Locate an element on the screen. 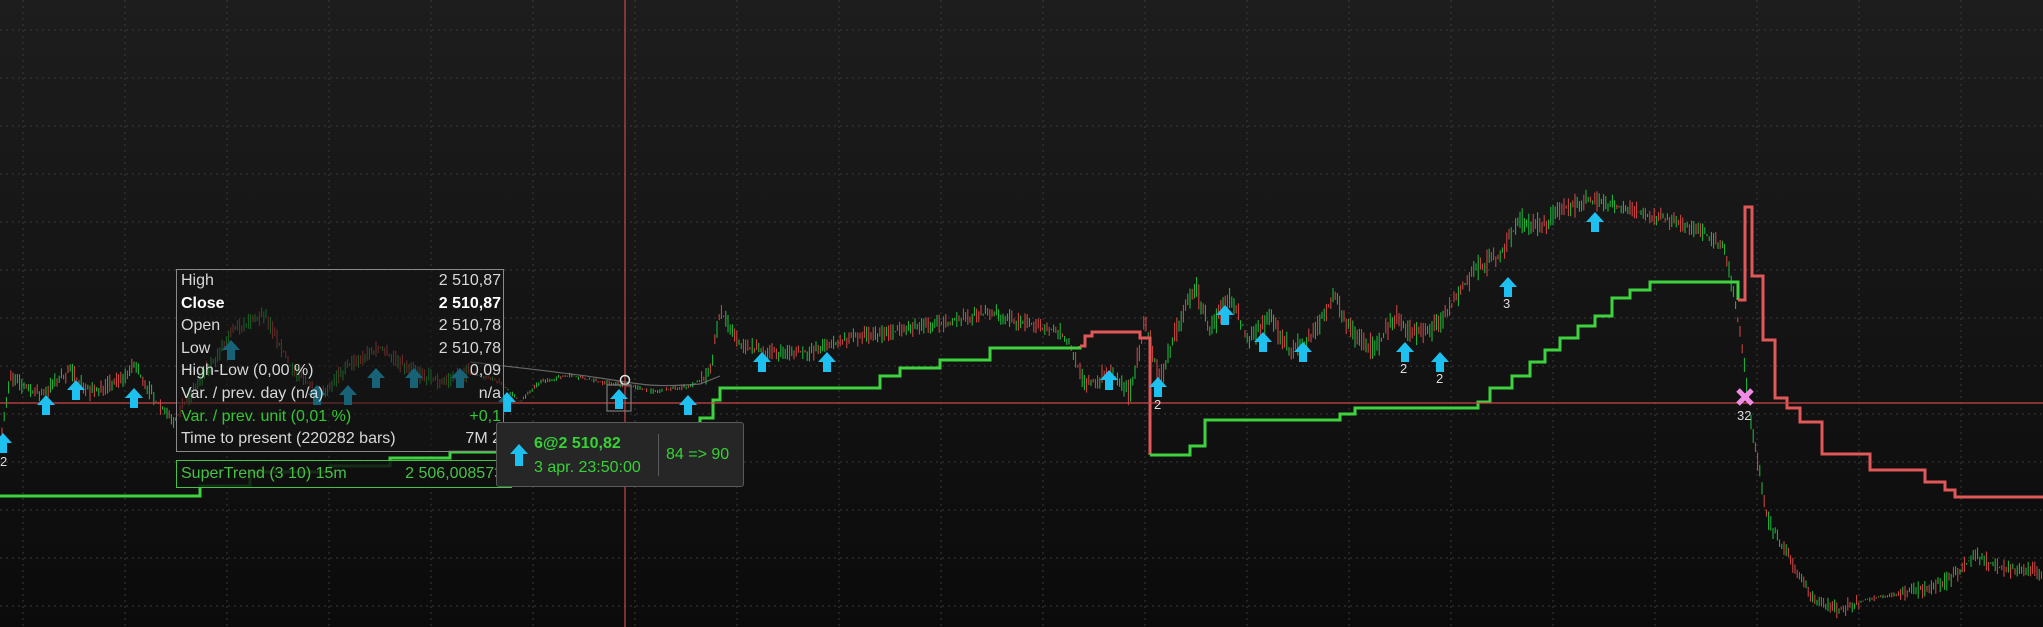  exit-marker is located at coordinates (1745, 397).